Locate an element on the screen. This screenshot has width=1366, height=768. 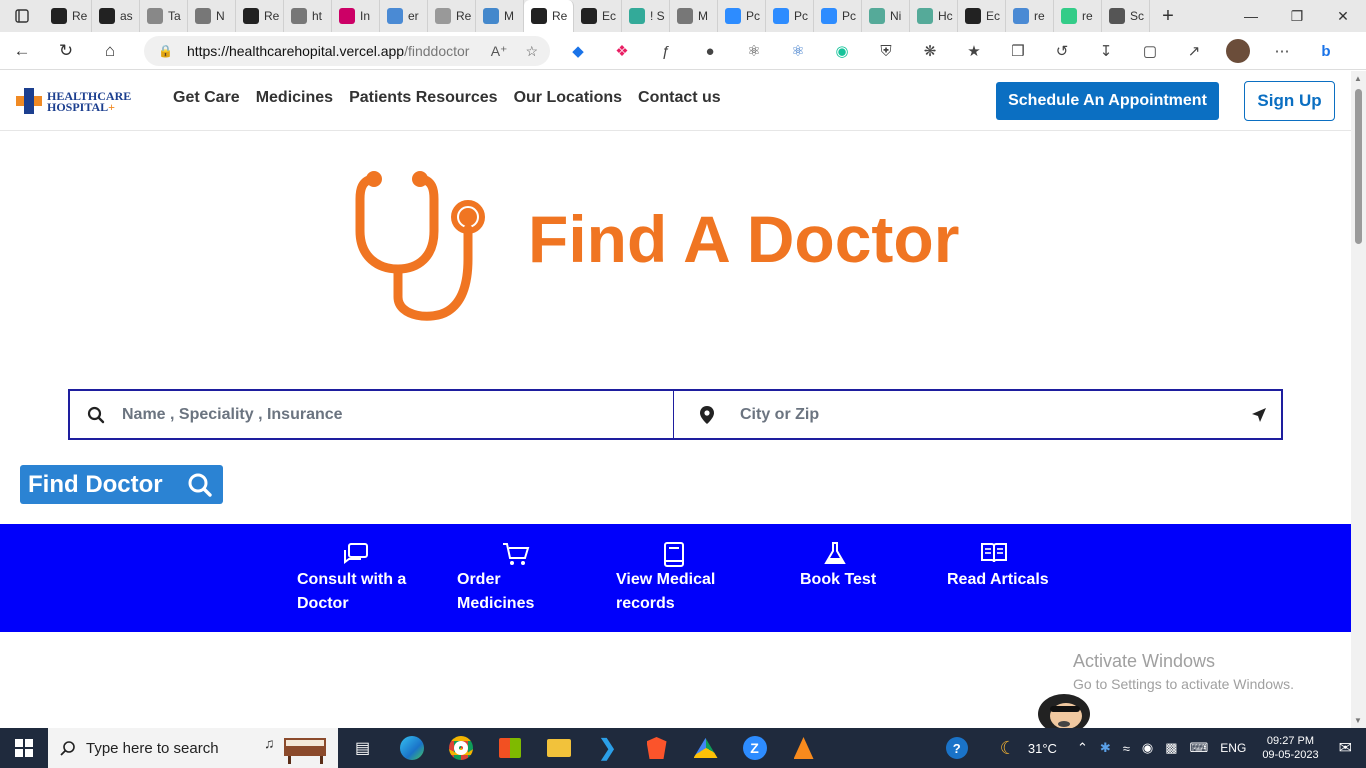
more-options-icon: ⋯ is located at coordinates (1282, 51).